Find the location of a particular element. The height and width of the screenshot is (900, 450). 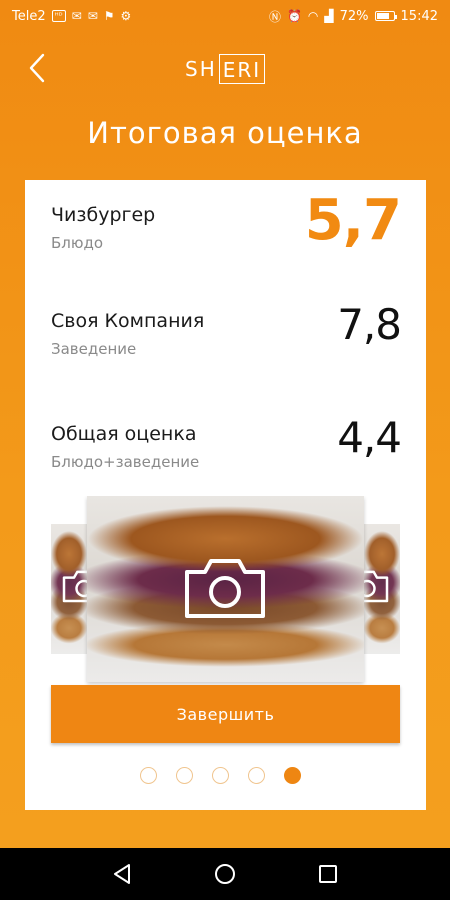

score-value: 7,8 is located at coordinates (369, 324).